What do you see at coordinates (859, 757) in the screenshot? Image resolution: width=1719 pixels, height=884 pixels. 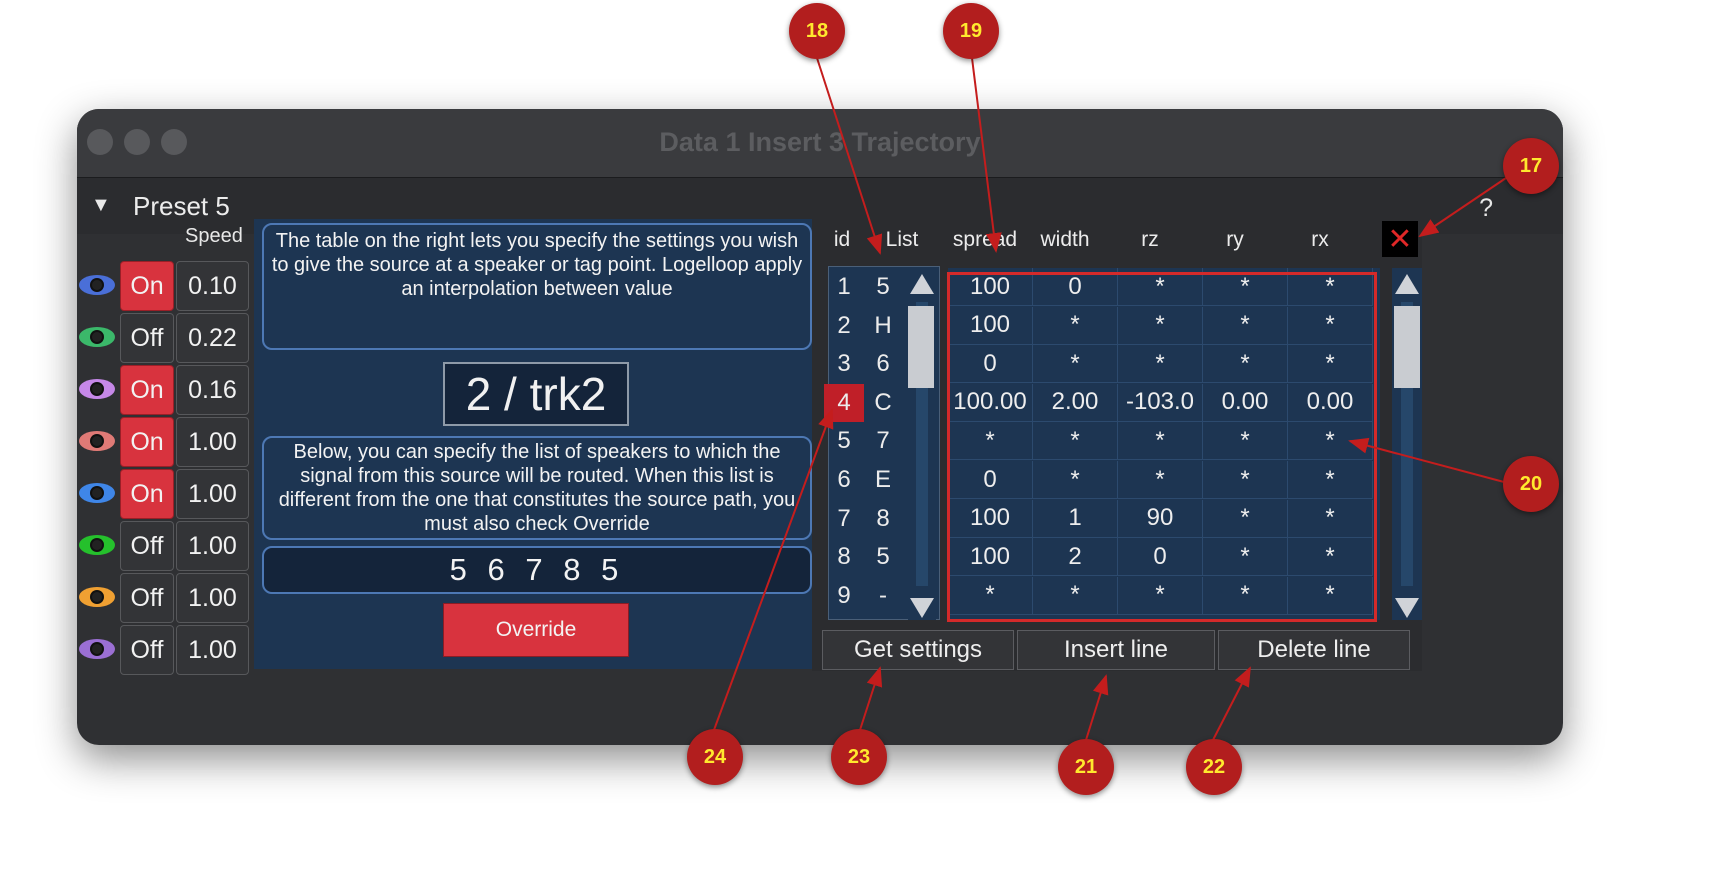 I see `callout-23: 23` at bounding box center [859, 757].